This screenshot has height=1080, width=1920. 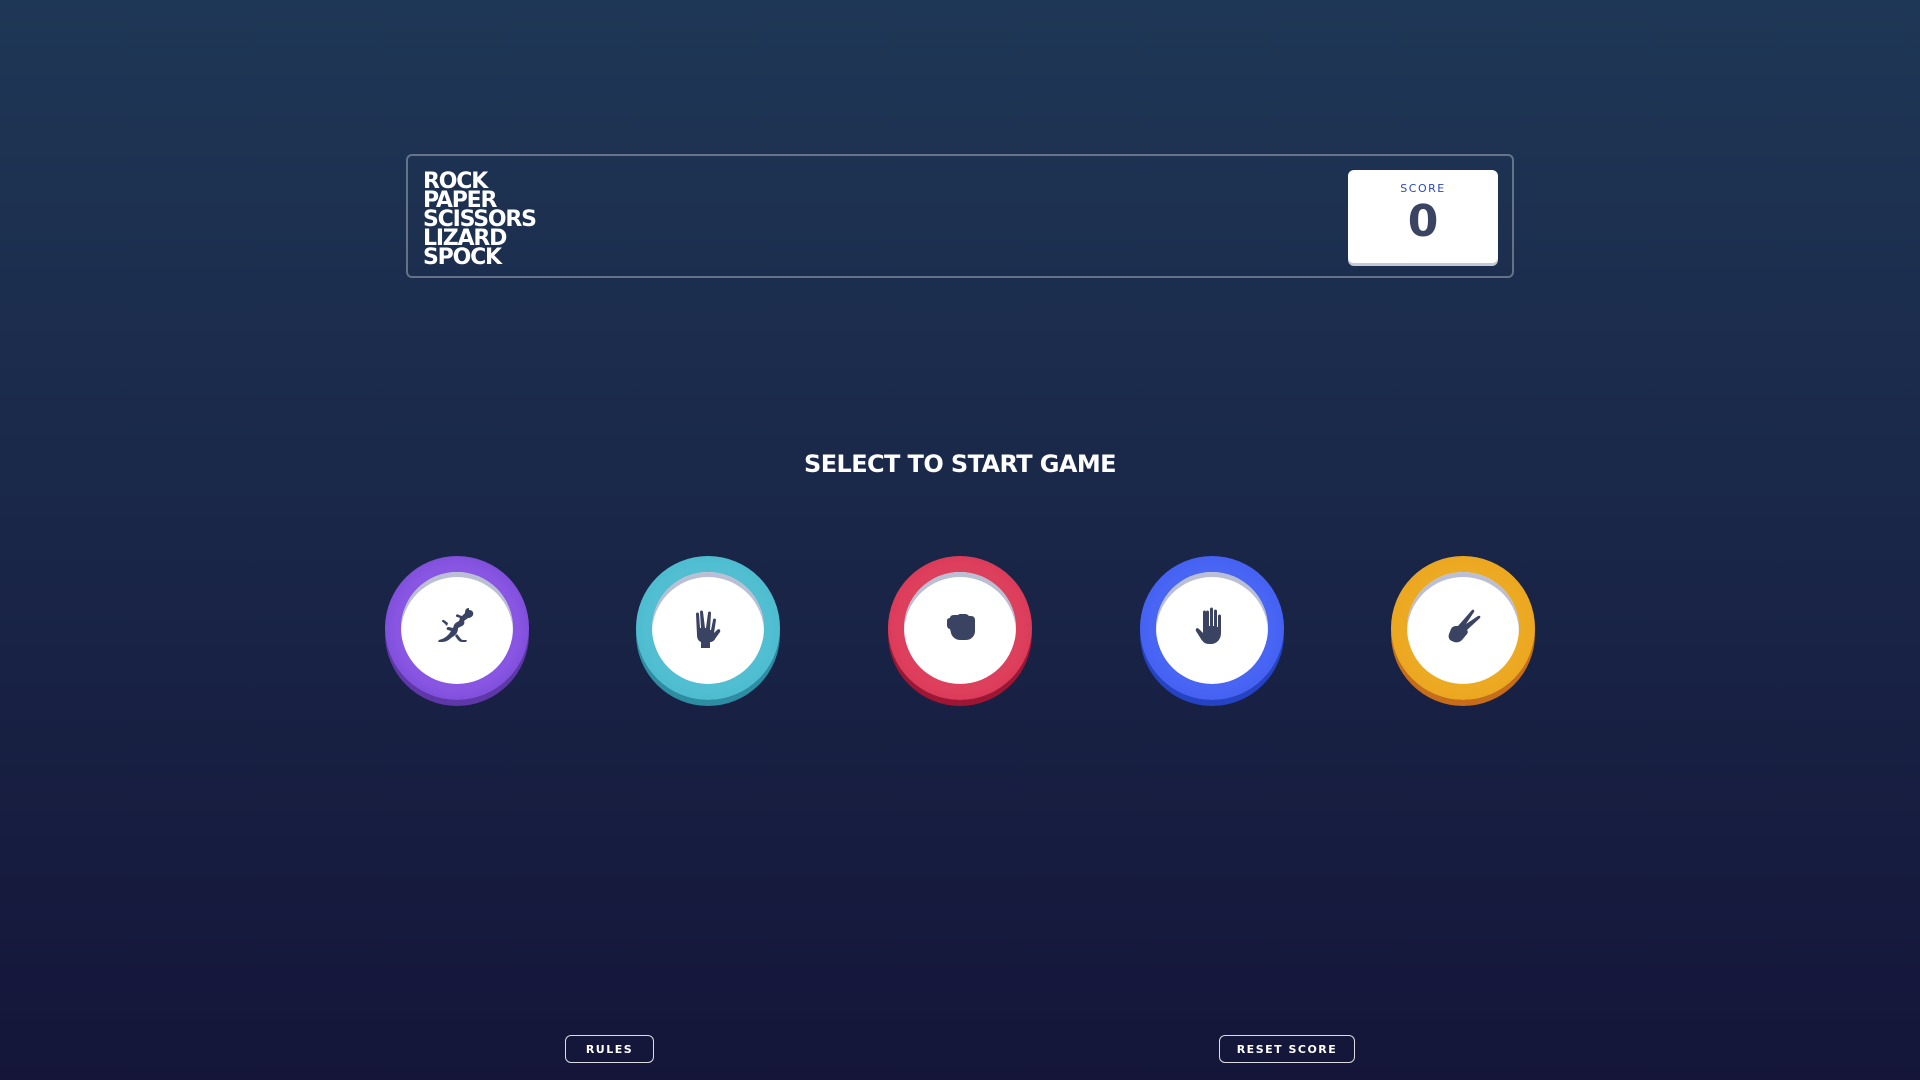 I want to click on reset-score-button: RESET SCORE, so click(x=1287, y=1049).